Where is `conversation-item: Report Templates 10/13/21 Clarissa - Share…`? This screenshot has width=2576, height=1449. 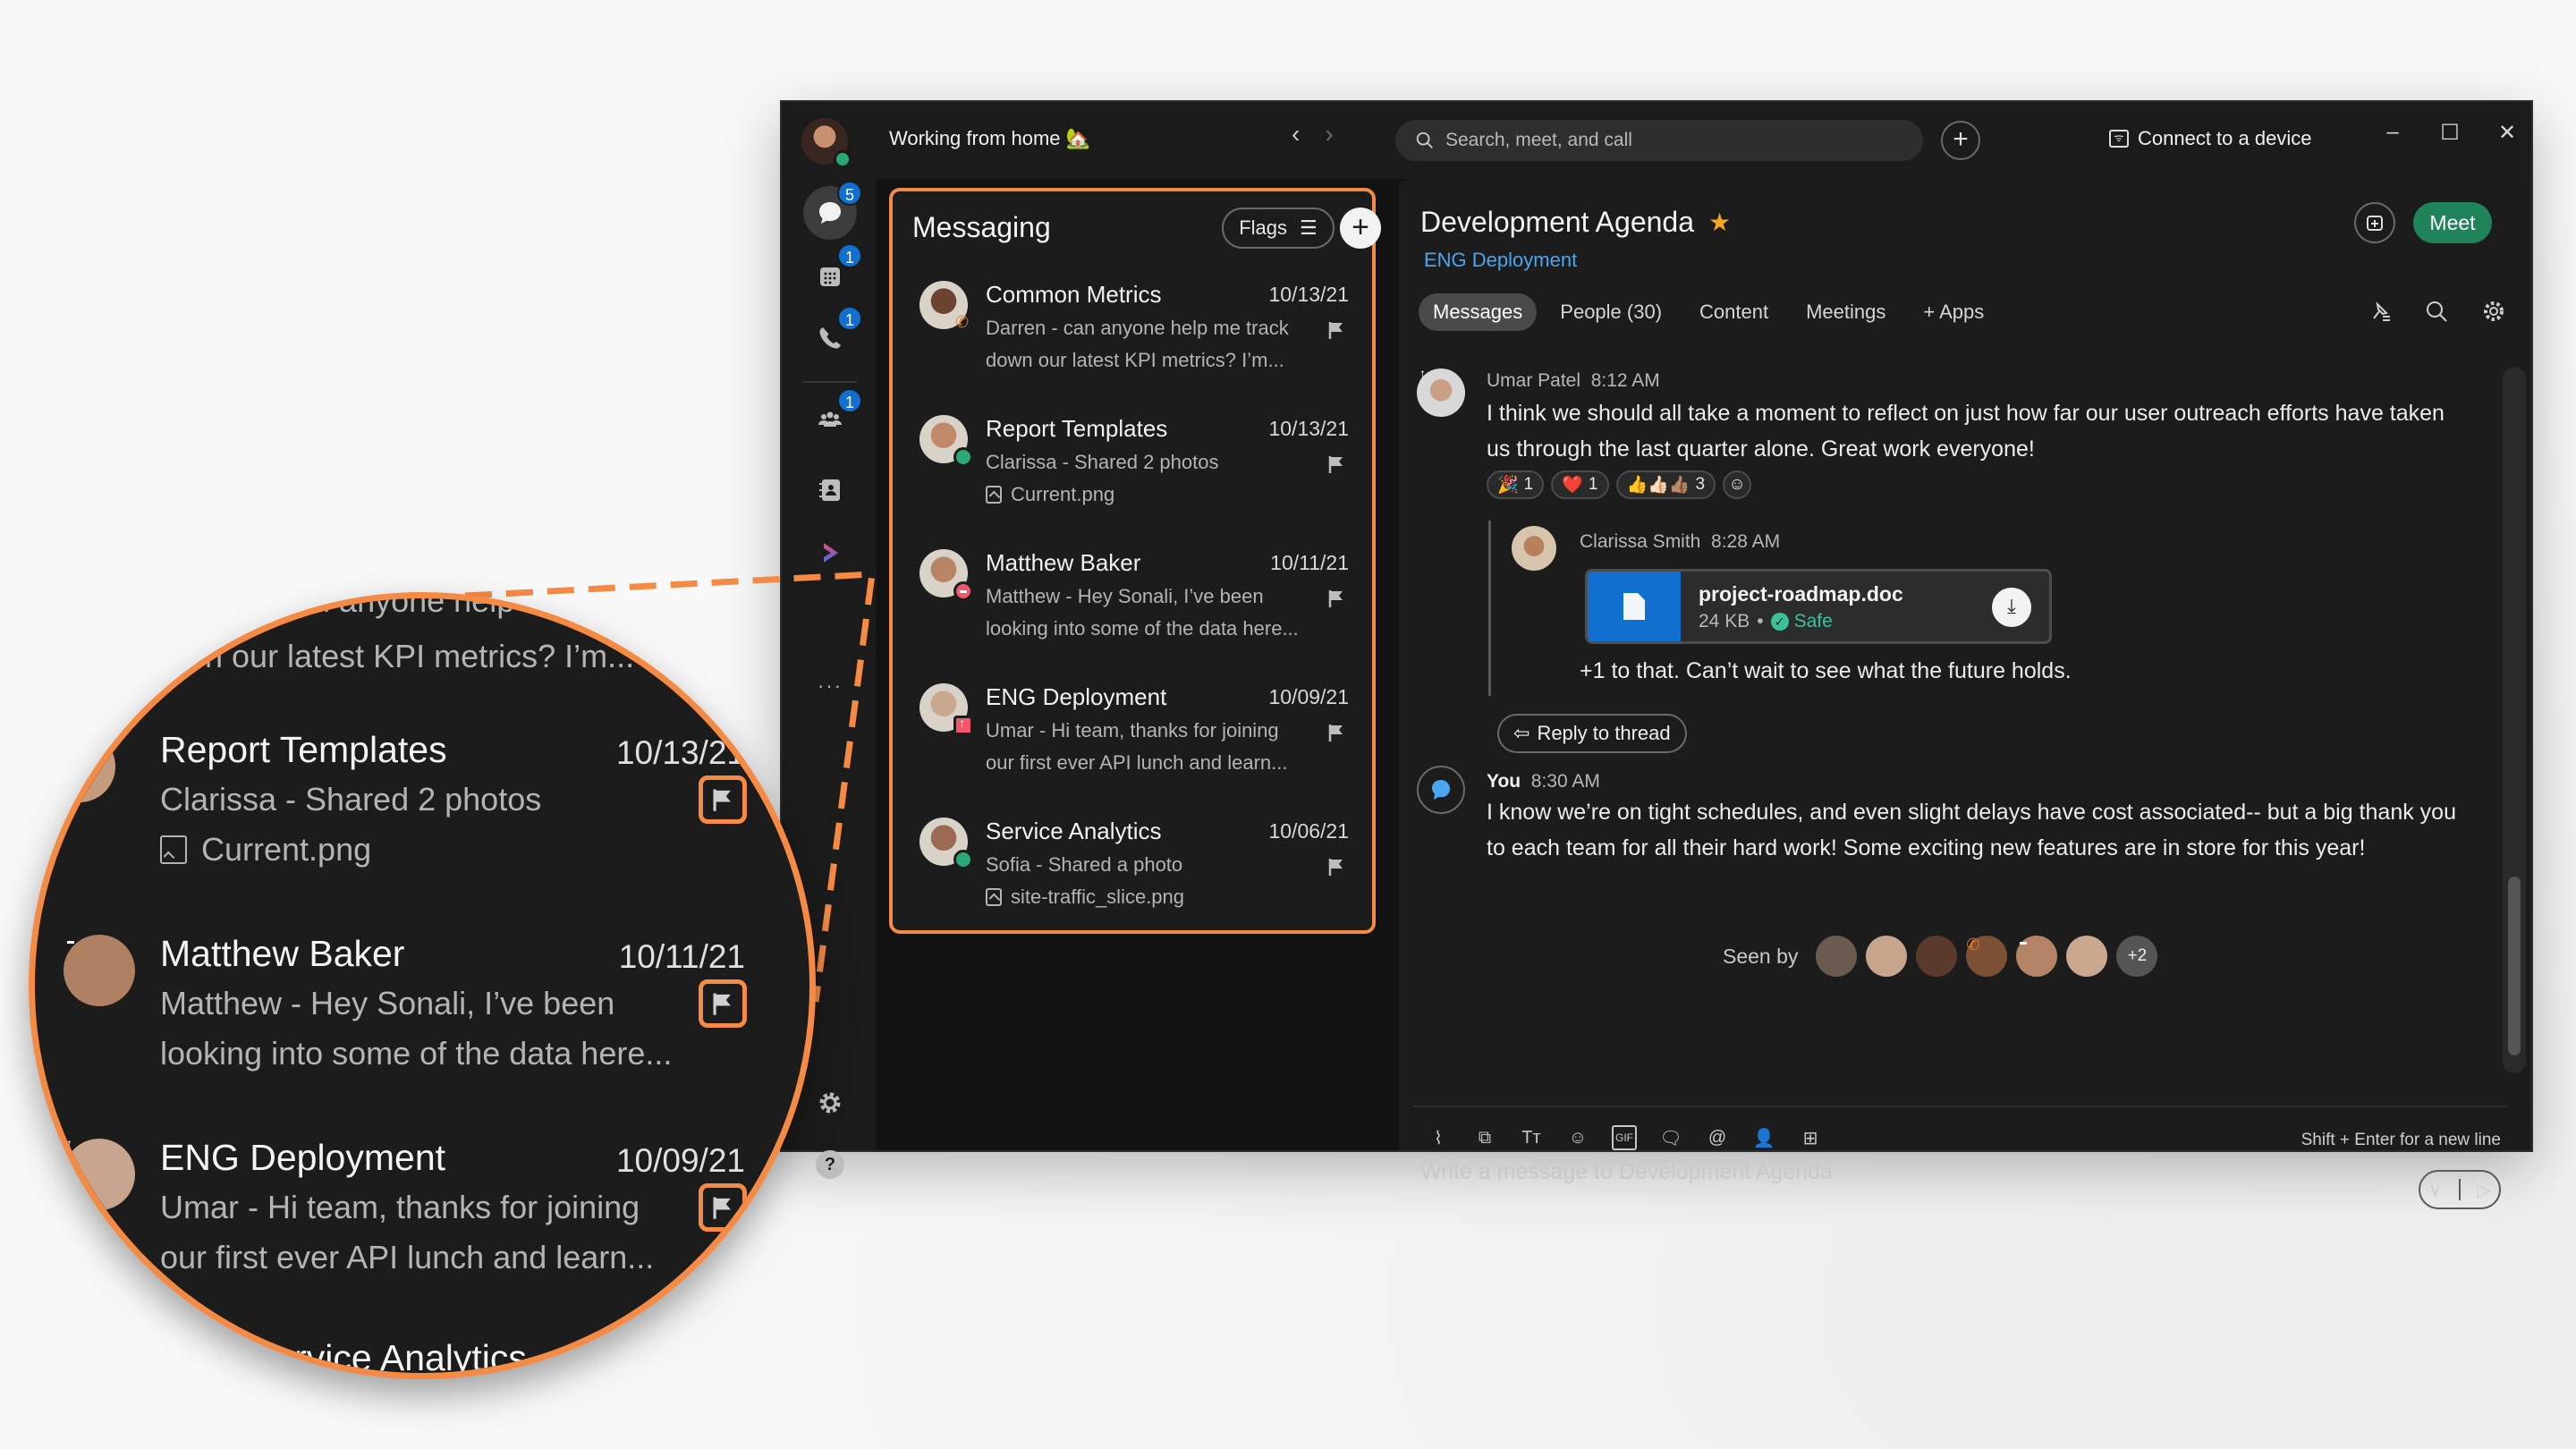
conversation-item: Report Templates 10/13/21 Clarissa - Share… is located at coordinates (1134, 471).